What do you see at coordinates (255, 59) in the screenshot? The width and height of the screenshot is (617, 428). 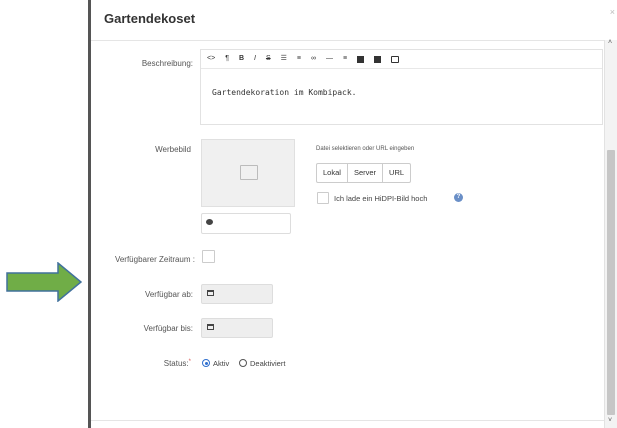 I see `italic-icon: I` at bounding box center [255, 59].